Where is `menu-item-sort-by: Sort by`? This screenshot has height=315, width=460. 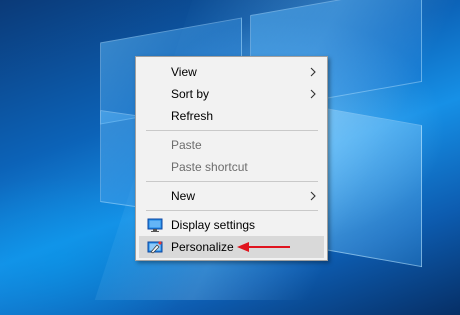
menu-item-sort-by: Sort by is located at coordinates (231, 94).